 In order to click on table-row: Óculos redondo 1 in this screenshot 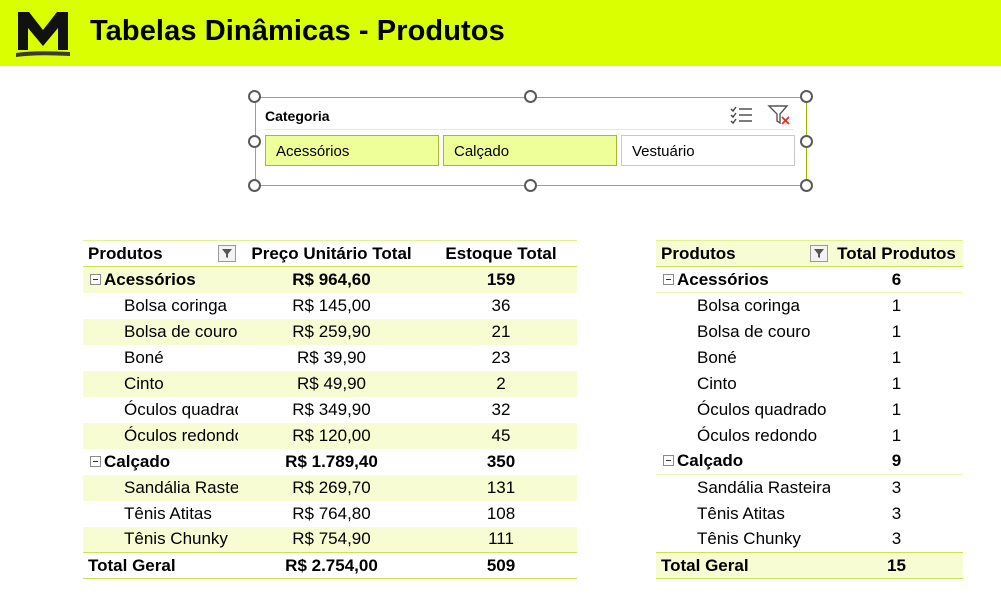, I will do `click(809, 436)`.